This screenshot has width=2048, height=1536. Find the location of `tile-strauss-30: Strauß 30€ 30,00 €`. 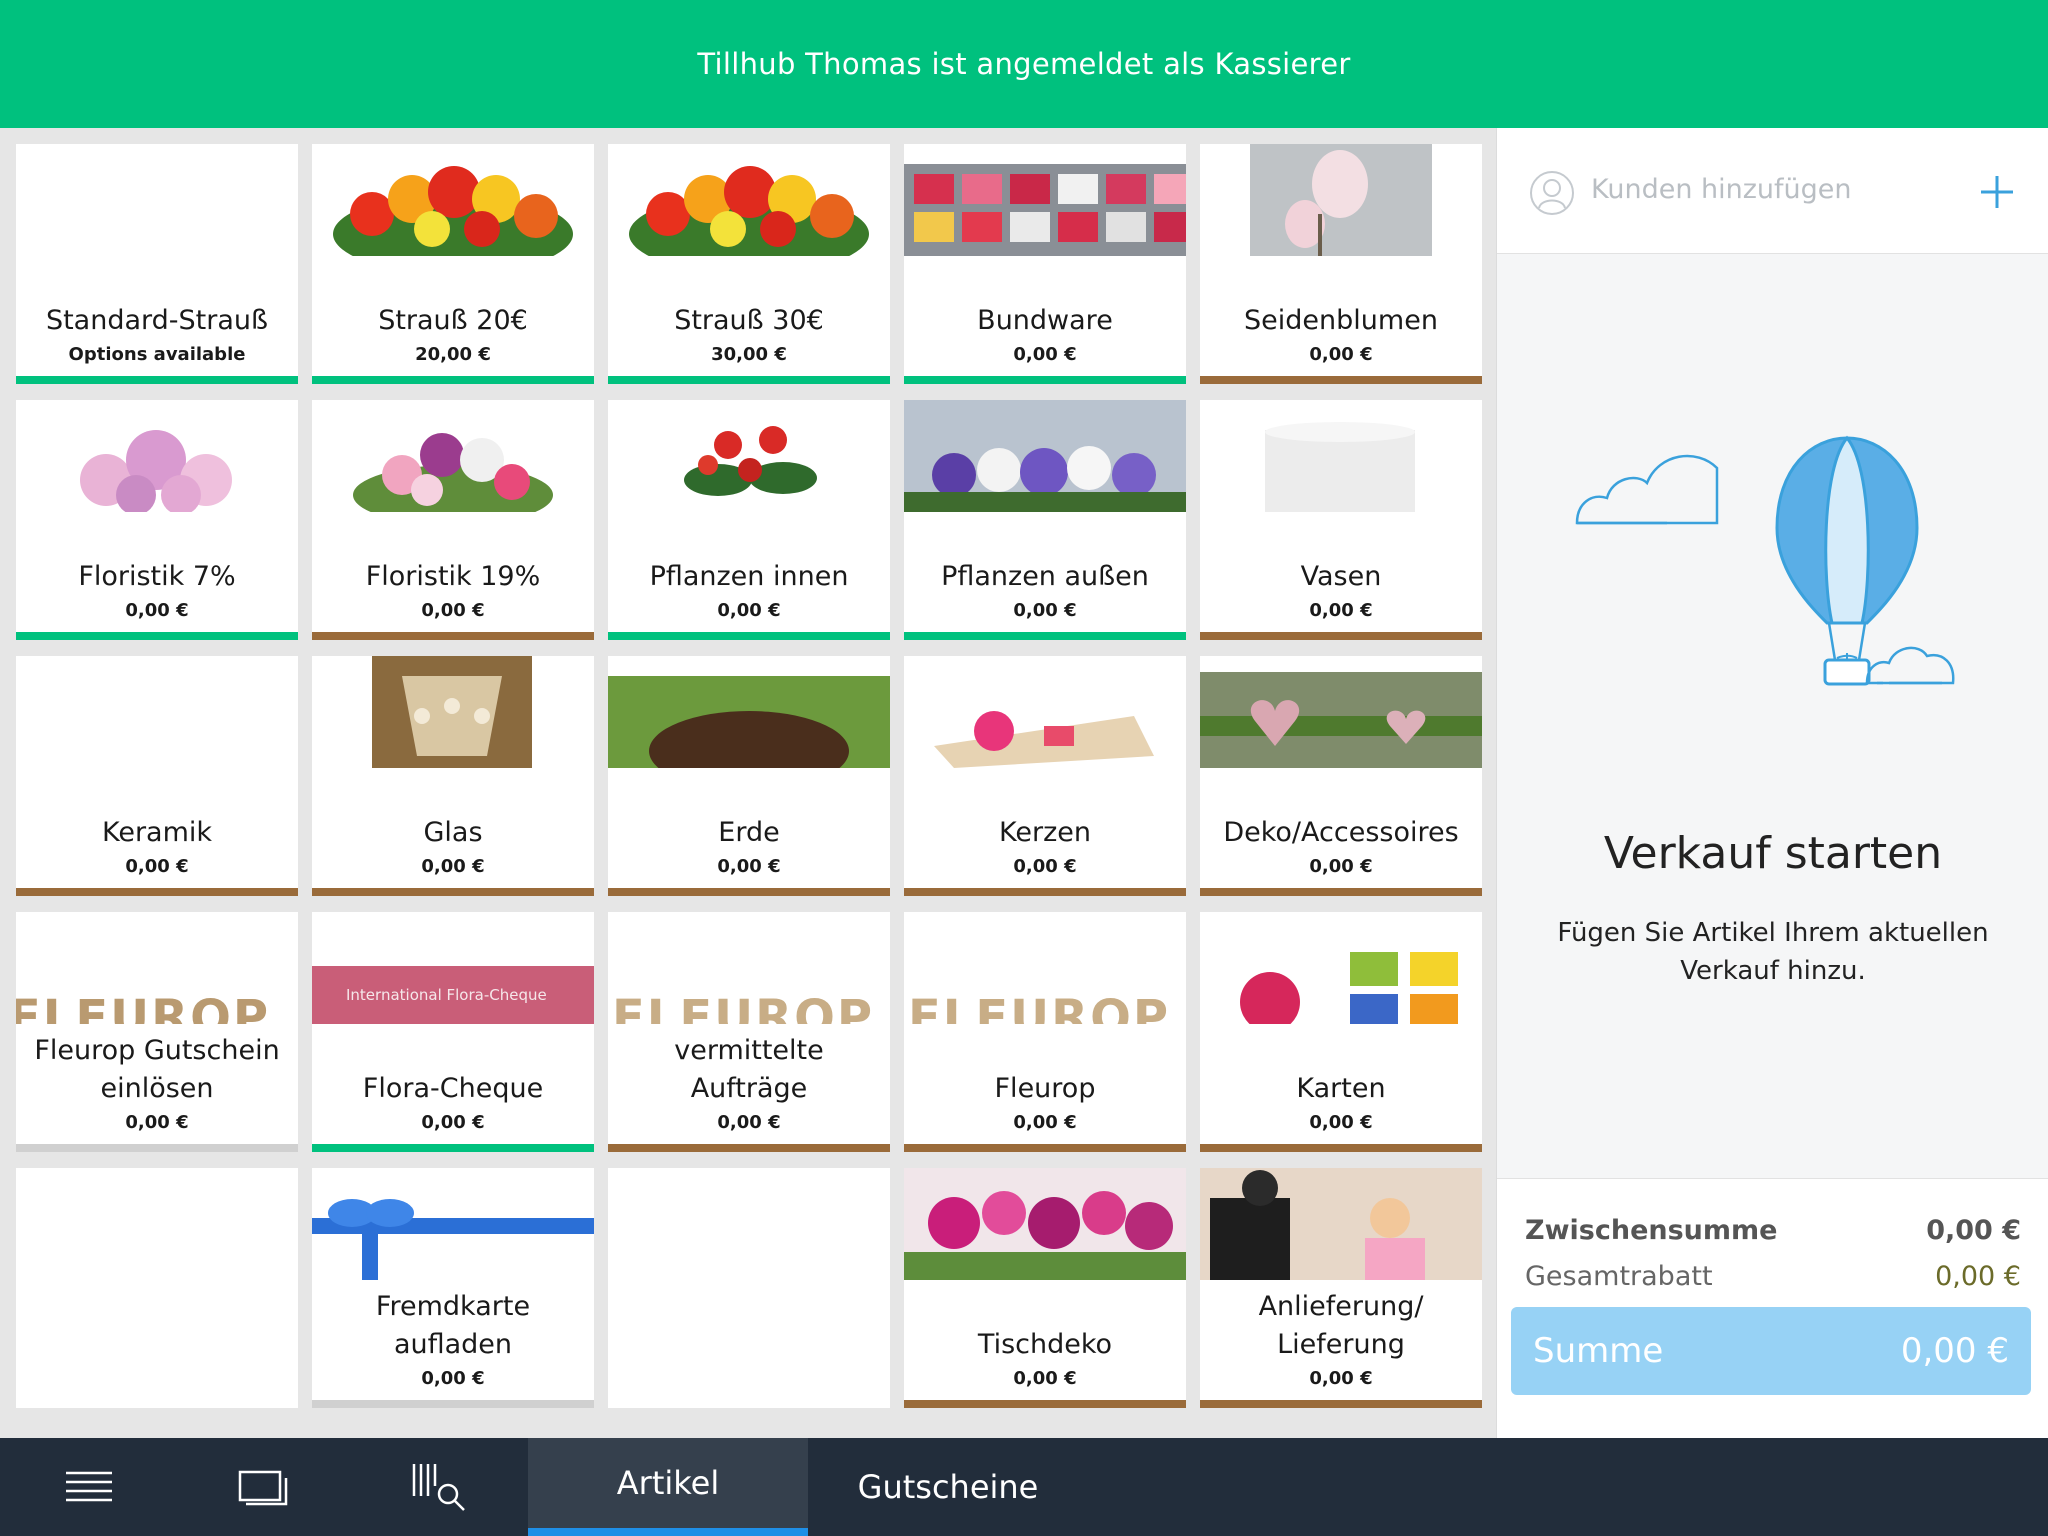

tile-strauss-30: Strauß 30€ 30,00 € is located at coordinates (749, 264).